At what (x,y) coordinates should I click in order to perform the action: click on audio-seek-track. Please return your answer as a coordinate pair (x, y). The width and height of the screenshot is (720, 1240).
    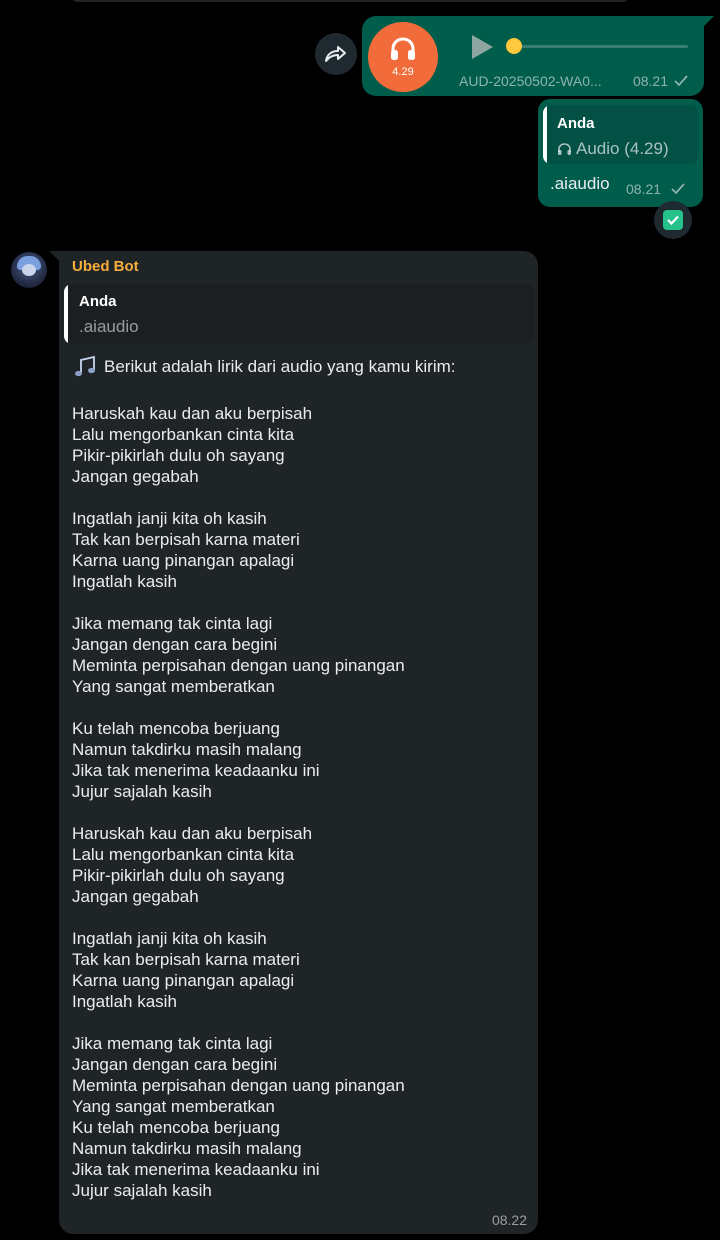
    Looking at the image, I should click on (601, 46).